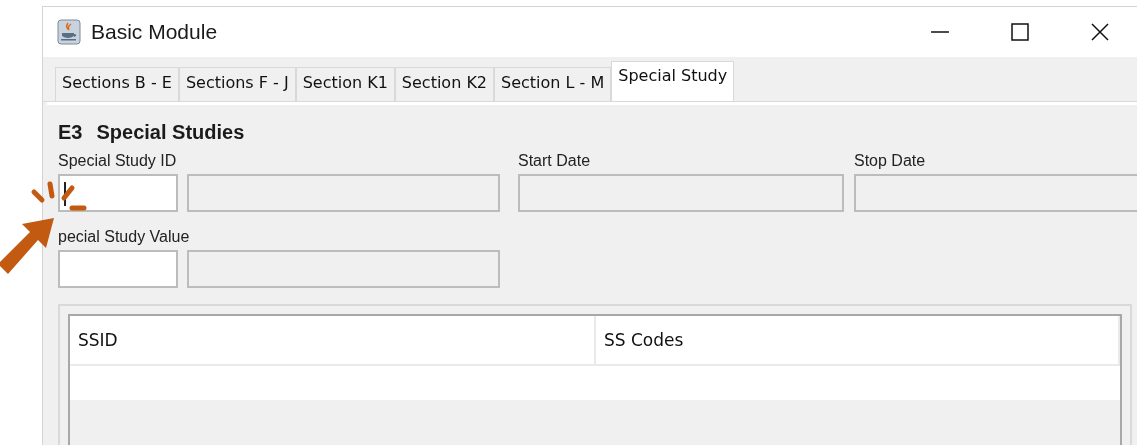 The height and width of the screenshot is (445, 1137). What do you see at coordinates (345, 84) in the screenshot?
I see `tab: Section K1` at bounding box center [345, 84].